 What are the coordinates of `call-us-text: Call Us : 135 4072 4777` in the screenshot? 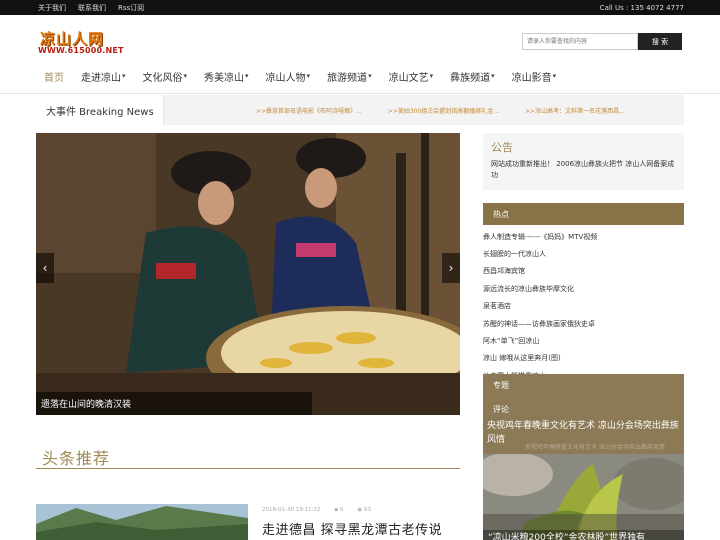 It's located at (641, 7).